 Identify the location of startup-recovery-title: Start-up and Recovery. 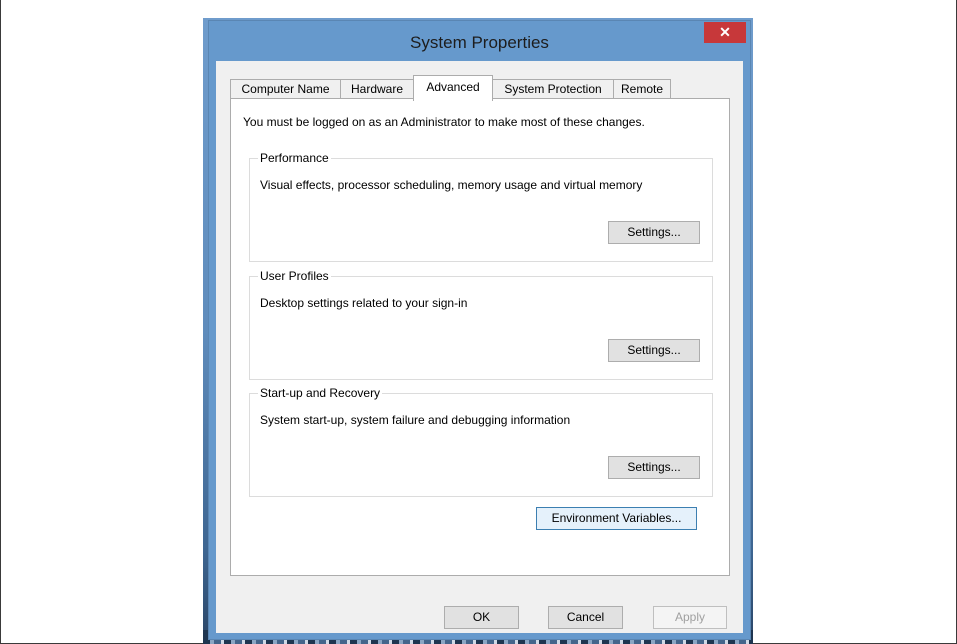
(320, 393).